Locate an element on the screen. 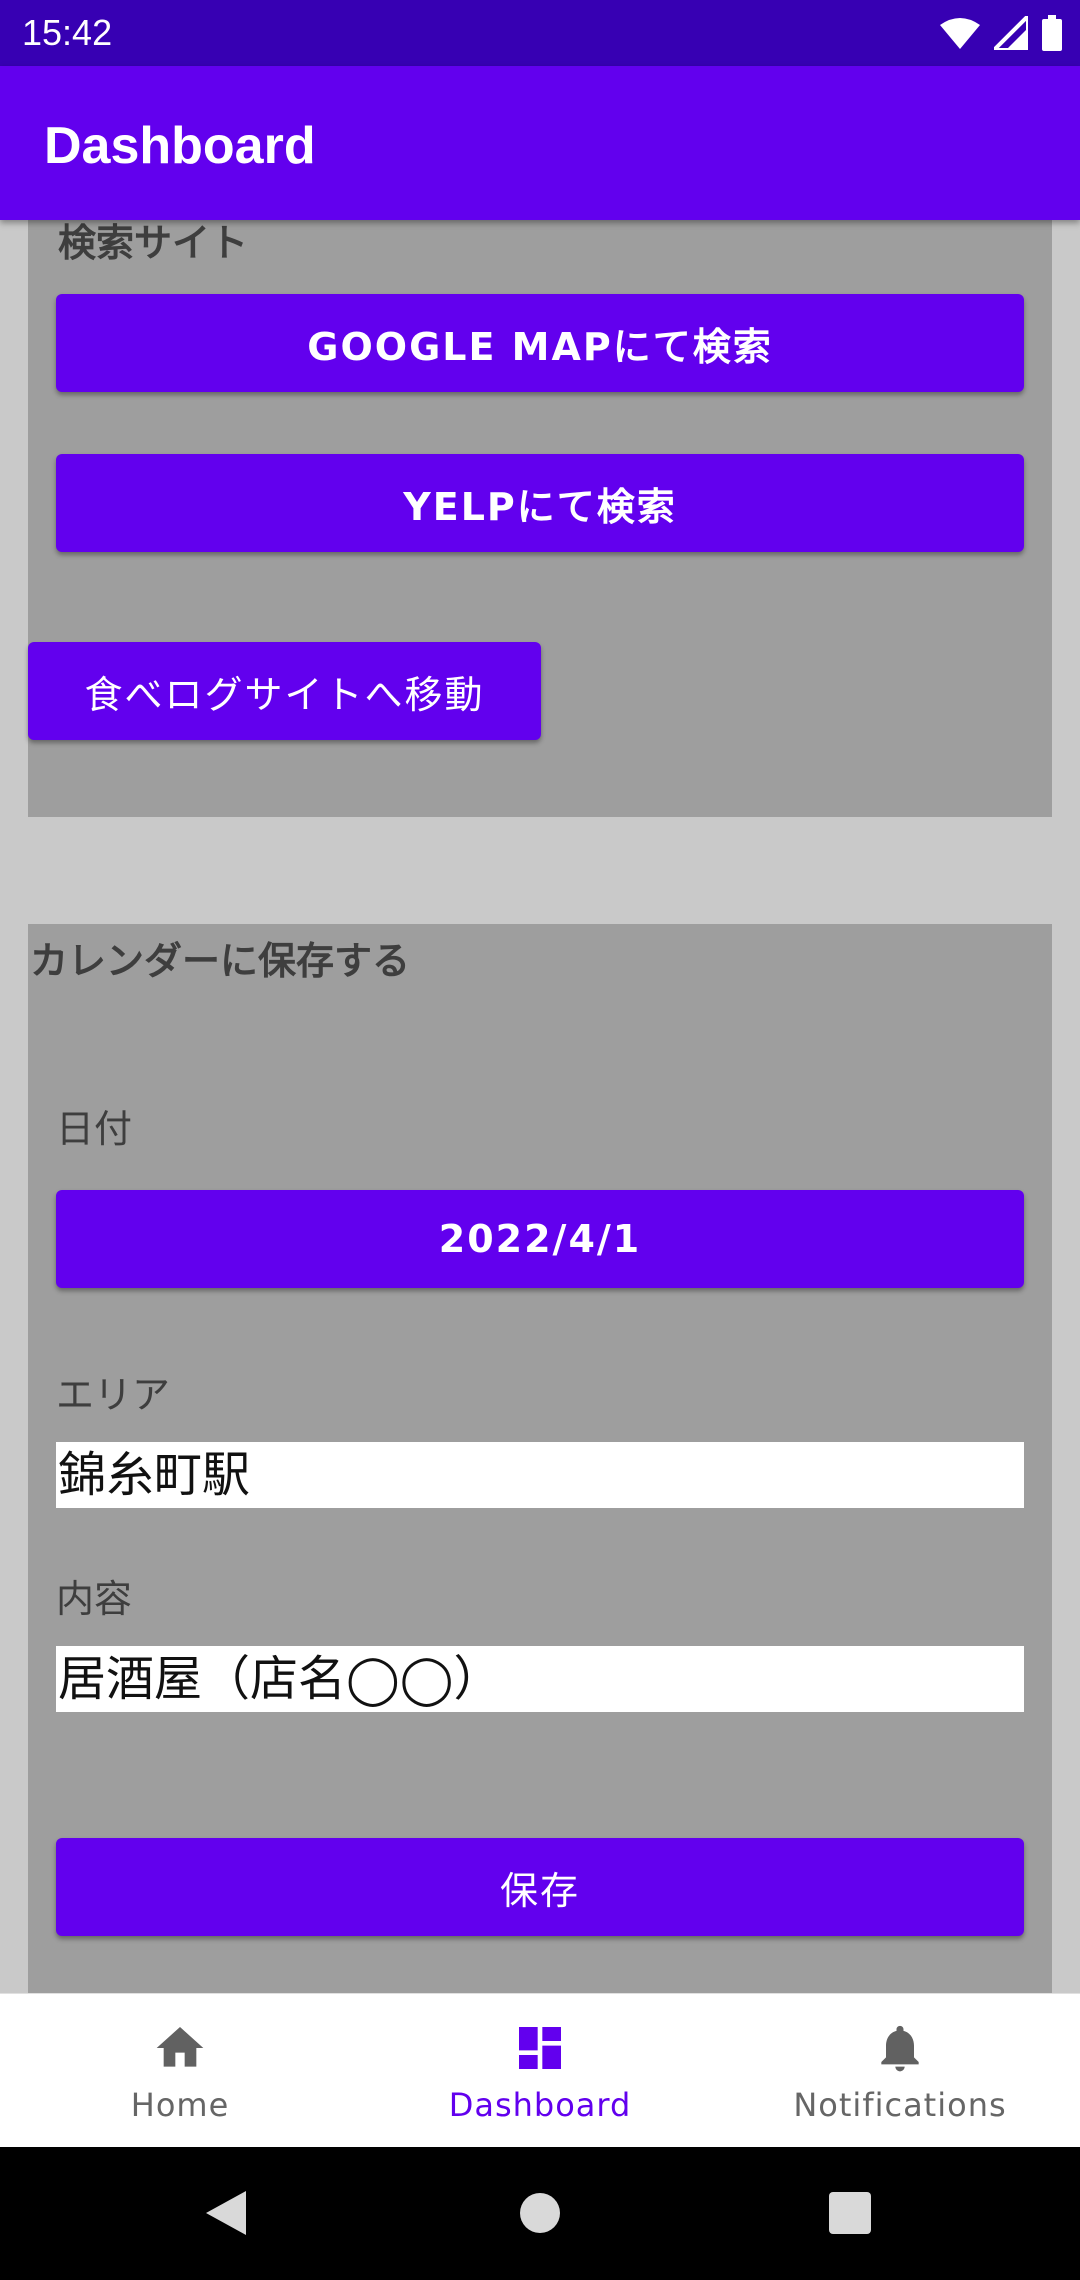 The image size is (1080, 2280). area-input: 錦糸町駅 is located at coordinates (540, 1475).